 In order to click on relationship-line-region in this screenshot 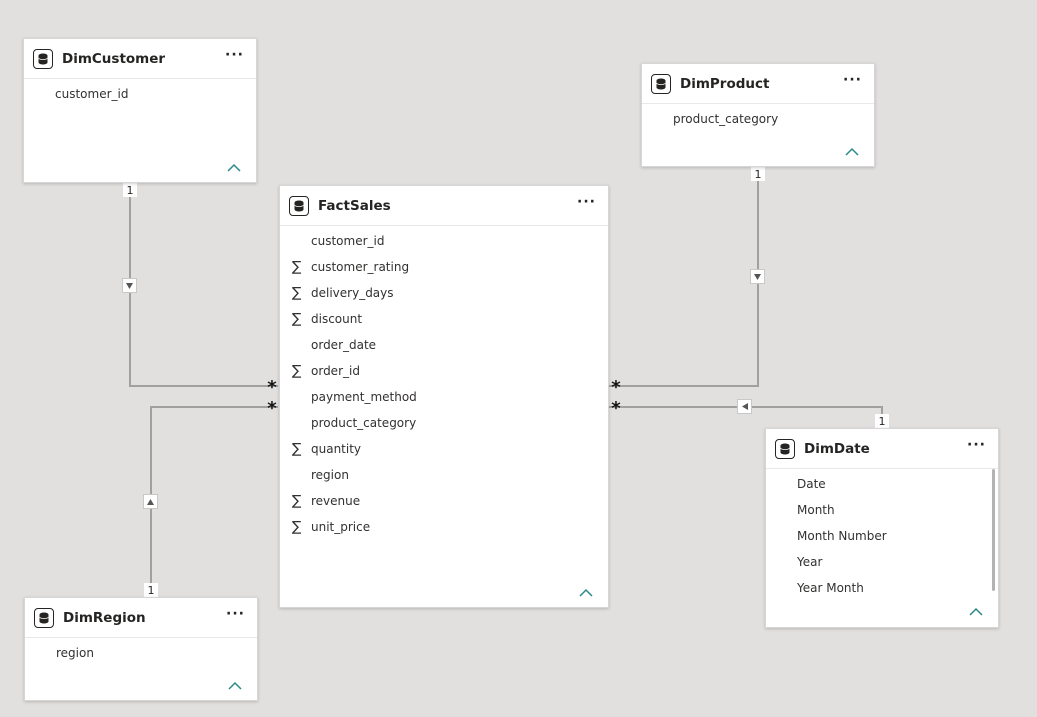, I will do `click(214, 501)`.